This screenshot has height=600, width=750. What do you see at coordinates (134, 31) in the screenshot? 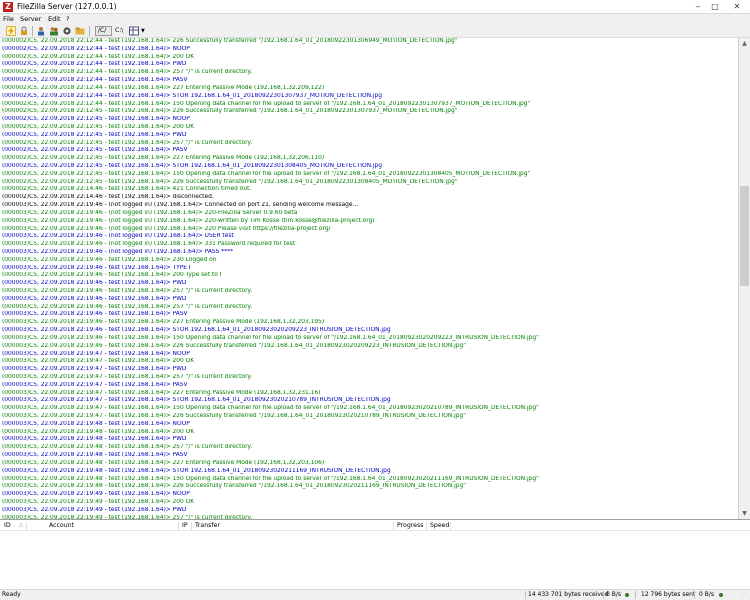
I see `view-options-button` at bounding box center [134, 31].